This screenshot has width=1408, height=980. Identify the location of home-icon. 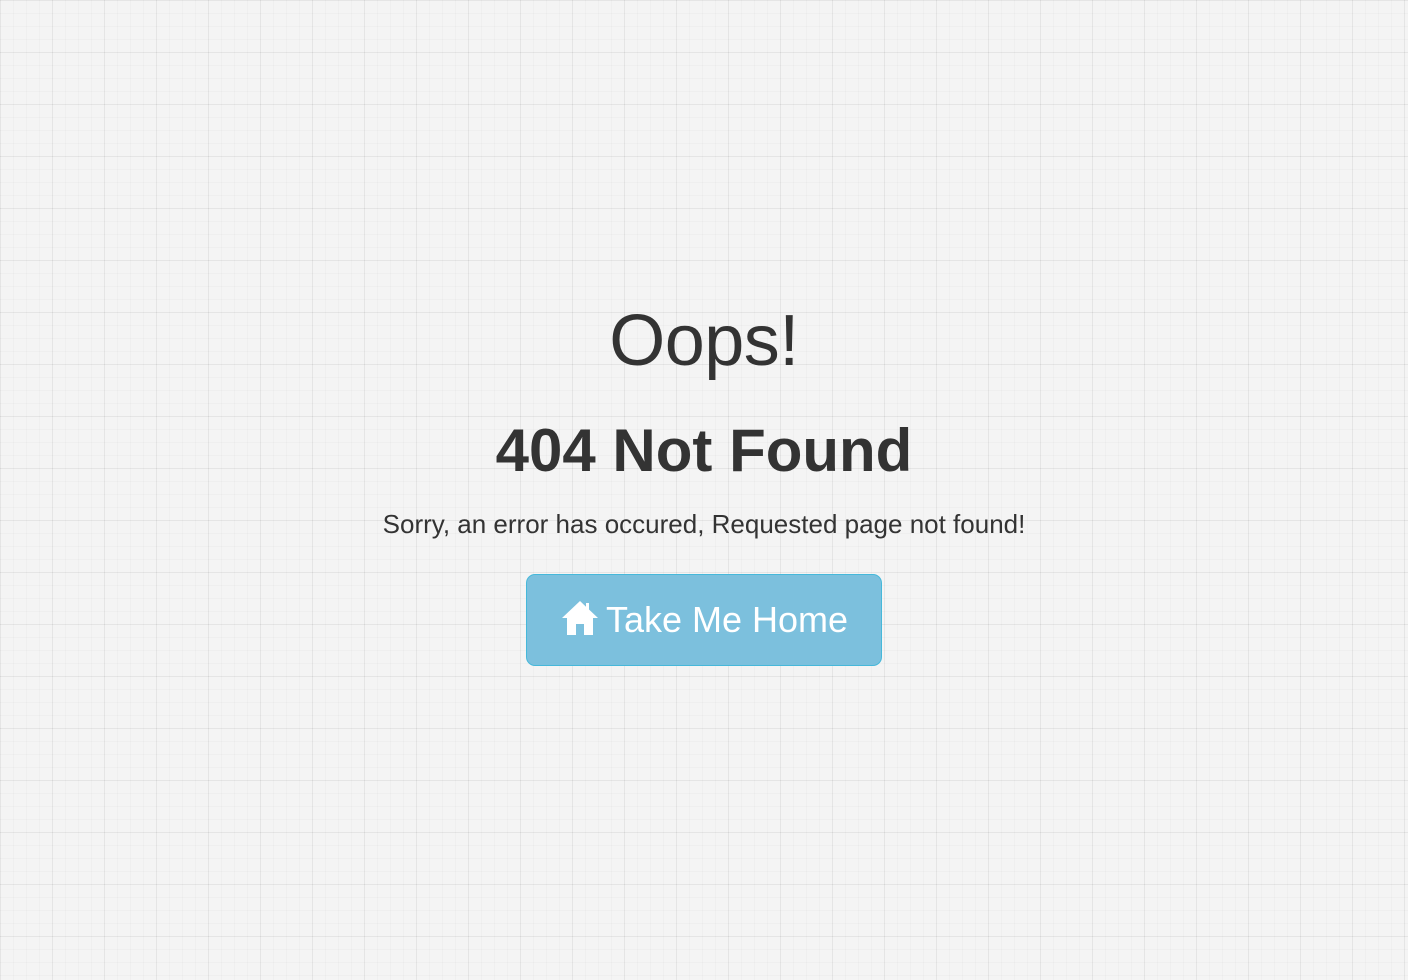
(580, 618).